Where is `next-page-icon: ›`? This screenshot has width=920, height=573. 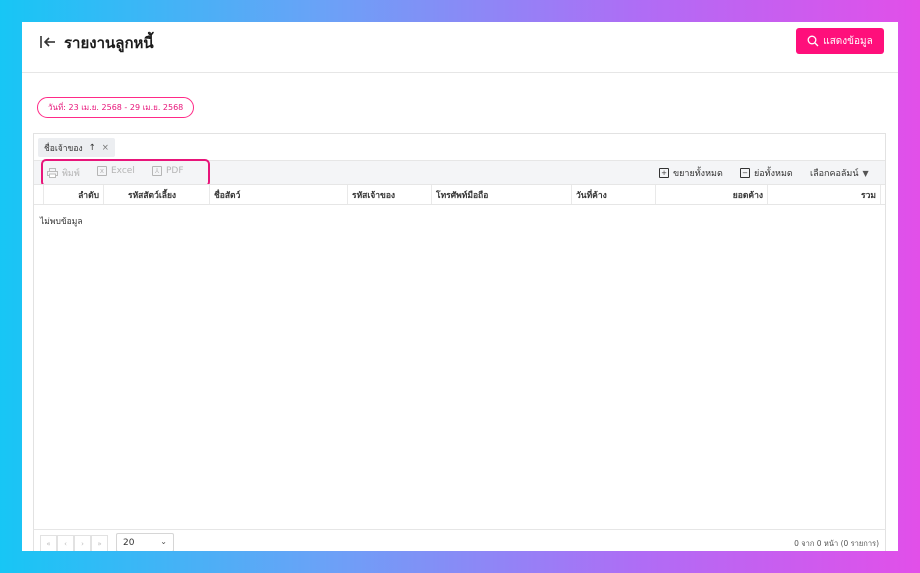
next-page-icon: › is located at coordinates (82, 543).